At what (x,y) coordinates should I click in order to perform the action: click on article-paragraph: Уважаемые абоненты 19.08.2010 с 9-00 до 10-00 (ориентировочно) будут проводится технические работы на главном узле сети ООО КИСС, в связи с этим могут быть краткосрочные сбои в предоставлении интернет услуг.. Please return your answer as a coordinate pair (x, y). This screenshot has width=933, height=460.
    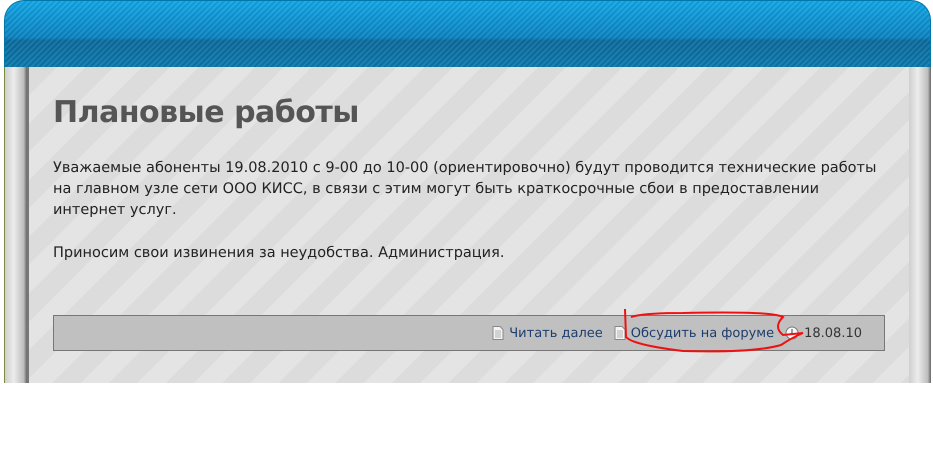
    Looking at the image, I should click on (465, 189).